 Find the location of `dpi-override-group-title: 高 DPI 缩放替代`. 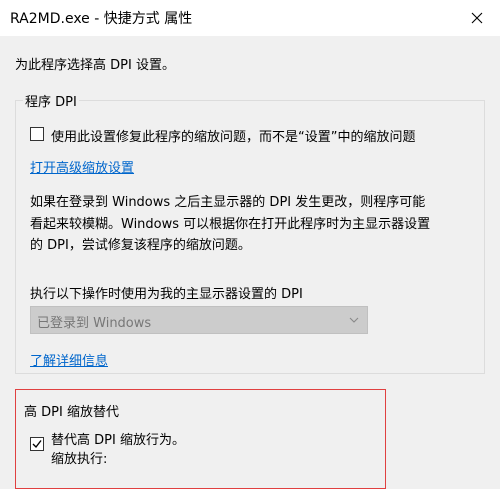

dpi-override-group-title: 高 DPI 缩放替代 is located at coordinates (71, 412).